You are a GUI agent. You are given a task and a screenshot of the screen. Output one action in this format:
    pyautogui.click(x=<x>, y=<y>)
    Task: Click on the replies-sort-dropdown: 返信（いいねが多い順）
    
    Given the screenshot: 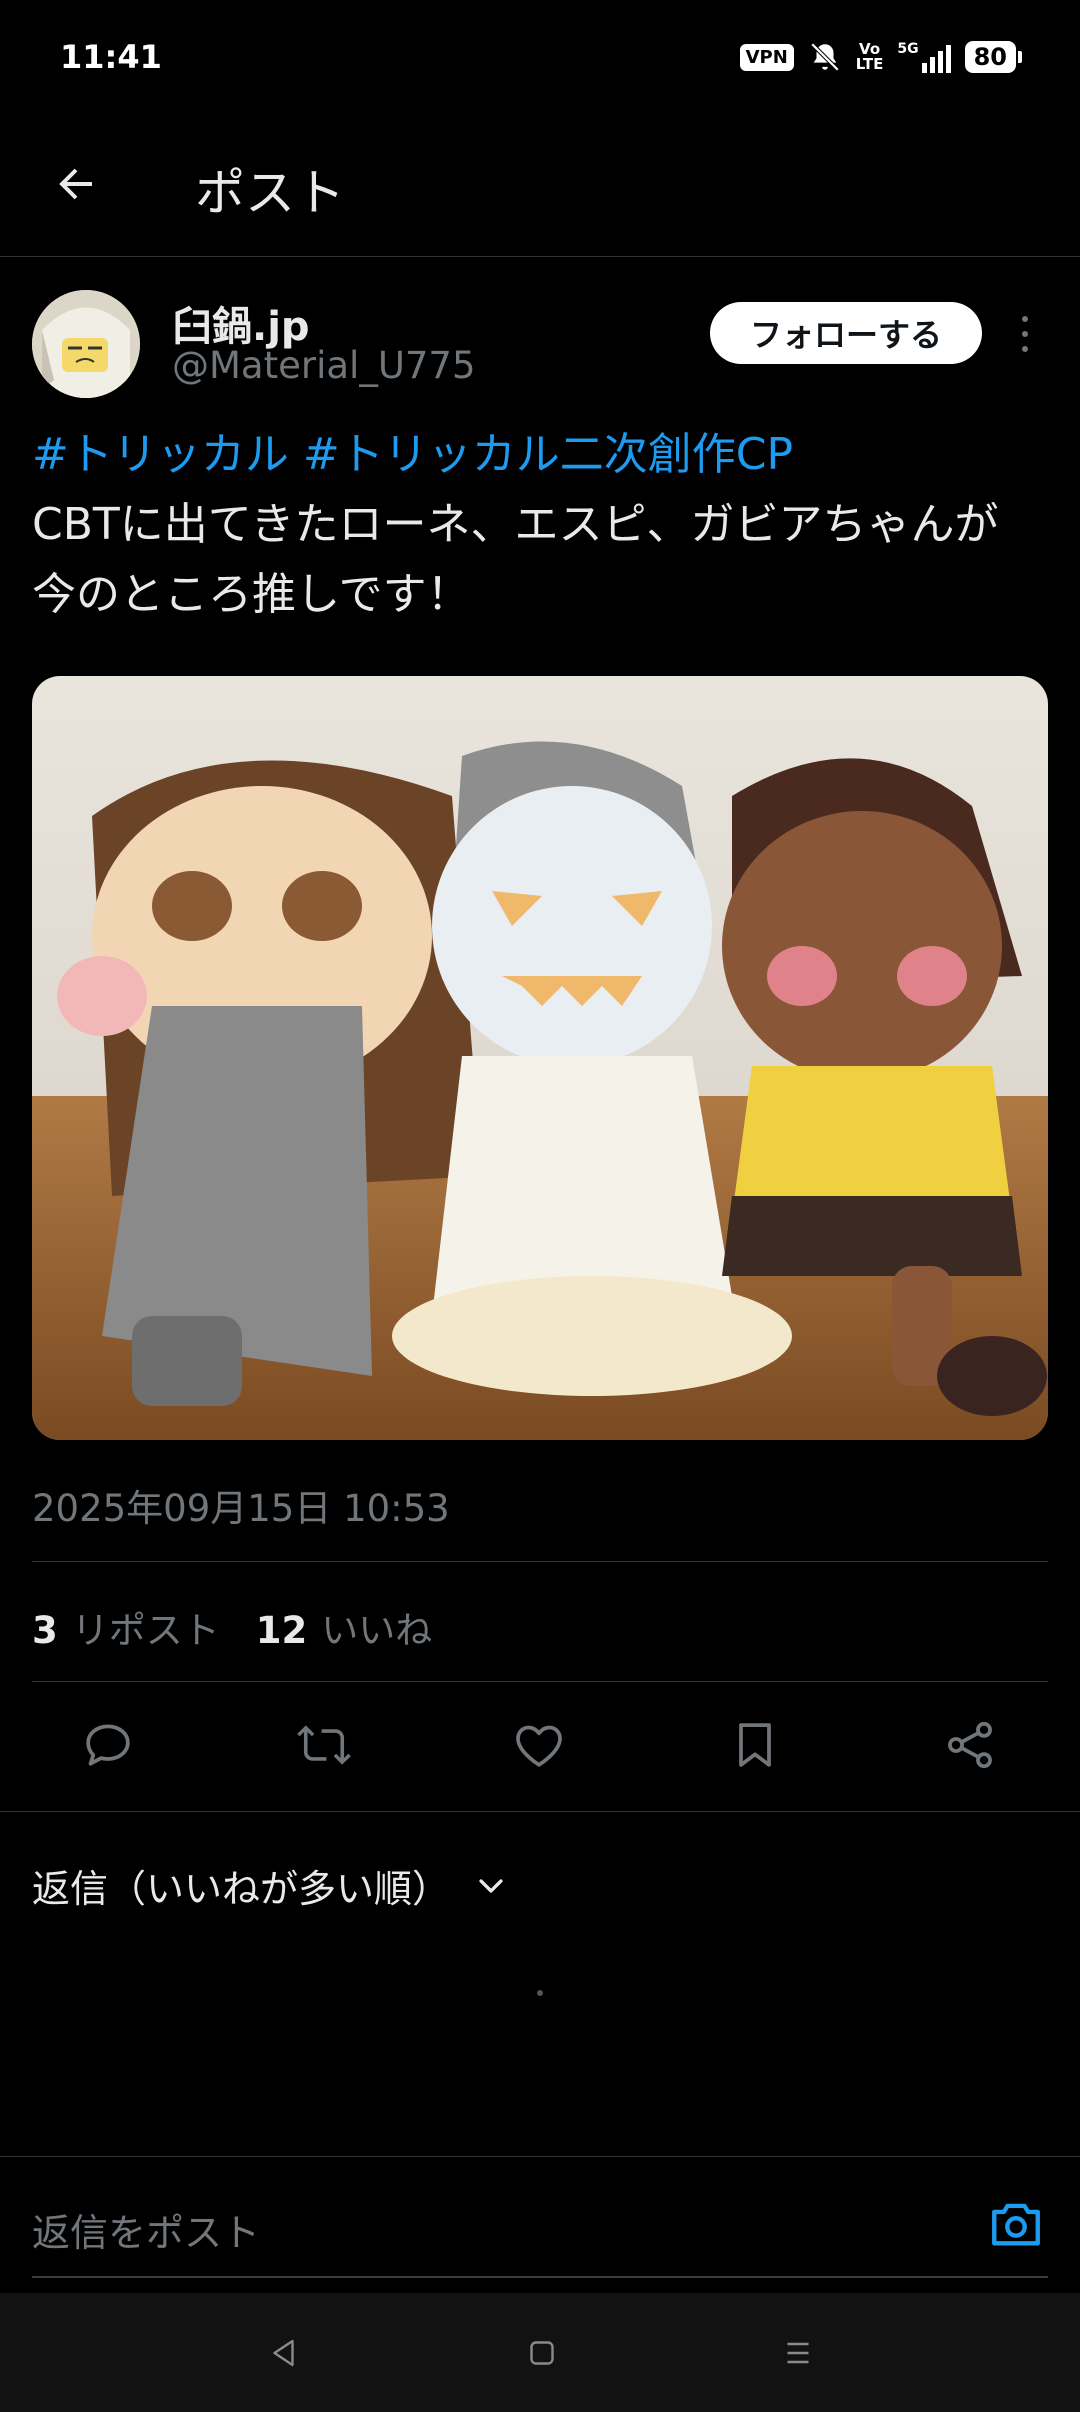 What is the action you would take?
    pyautogui.click(x=270, y=1885)
    